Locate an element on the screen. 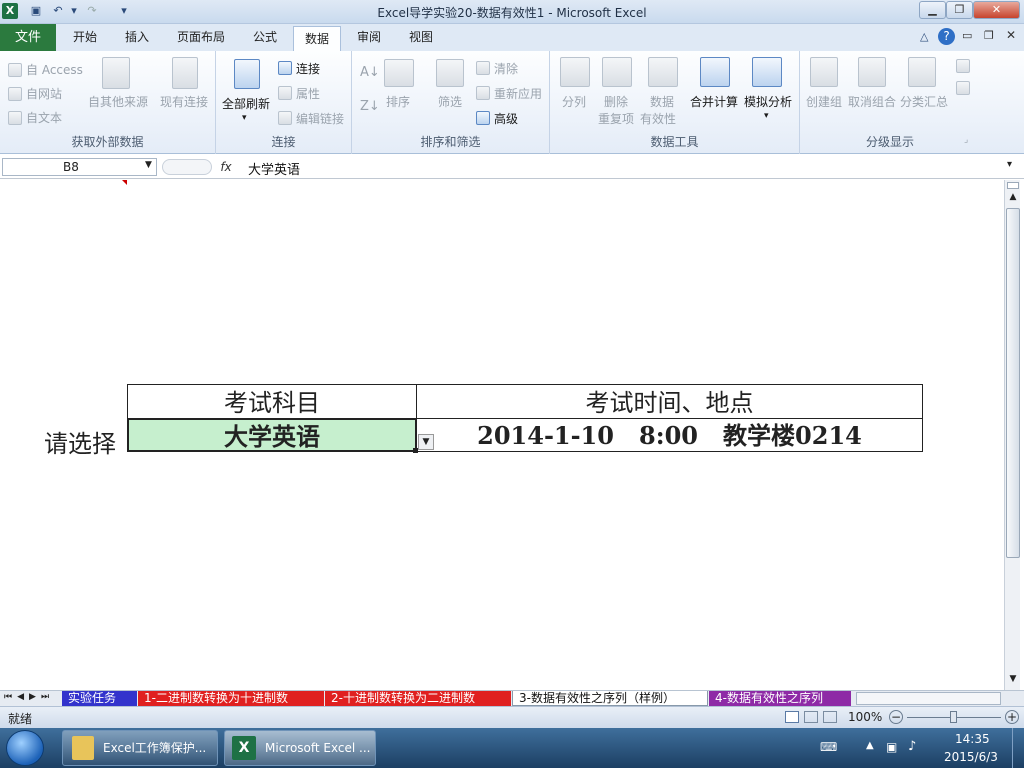 This screenshot has width=1024, height=768. zoom-in-icon: + is located at coordinates (1012, 717).